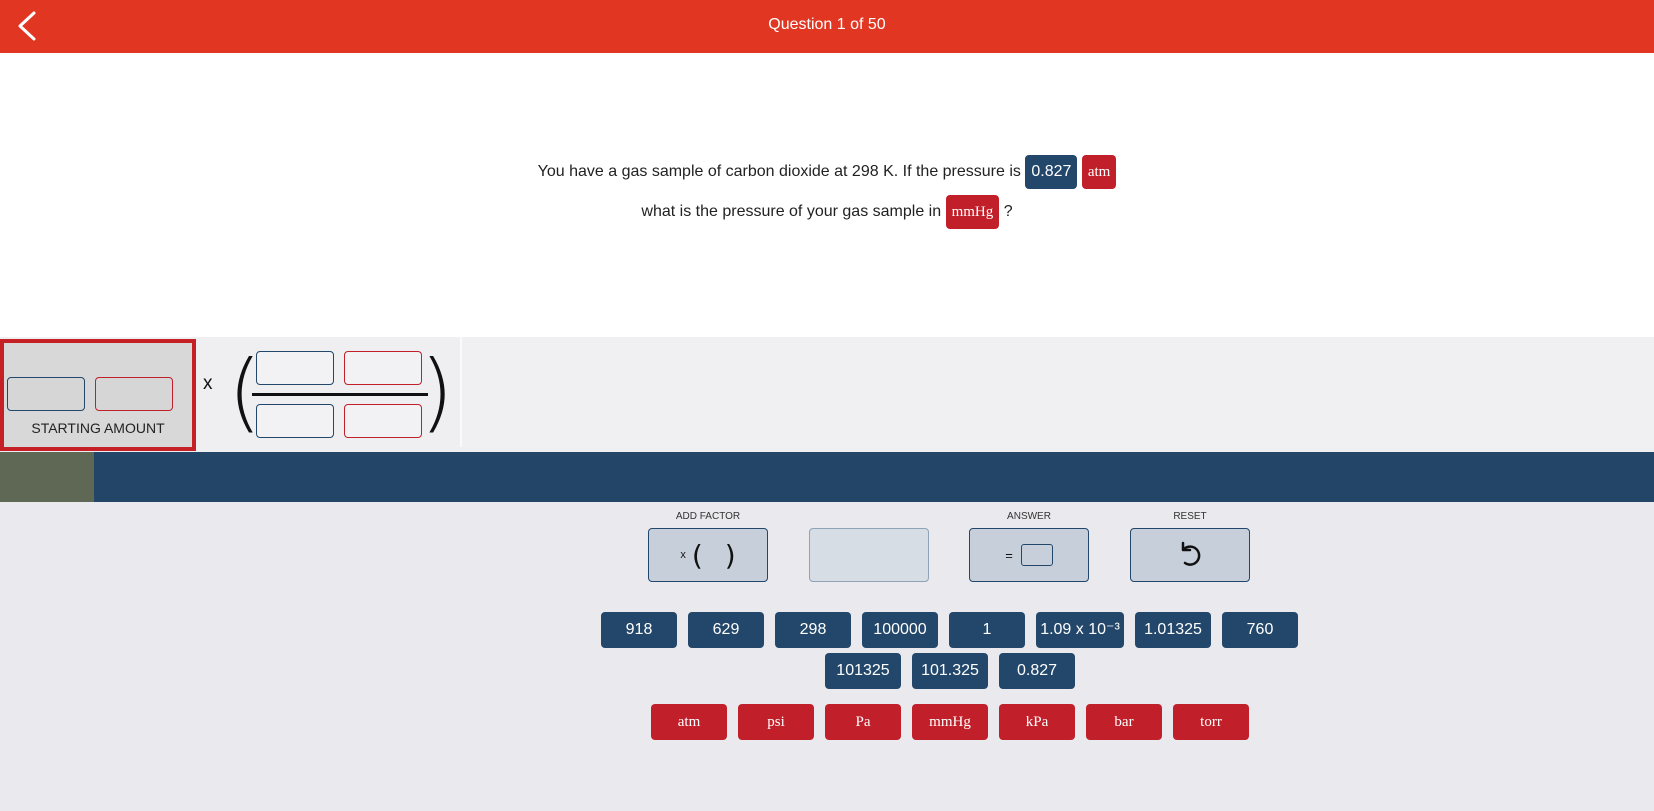  Describe the element at coordinates (987, 630) in the screenshot. I see `number-tile-1: 1` at that location.